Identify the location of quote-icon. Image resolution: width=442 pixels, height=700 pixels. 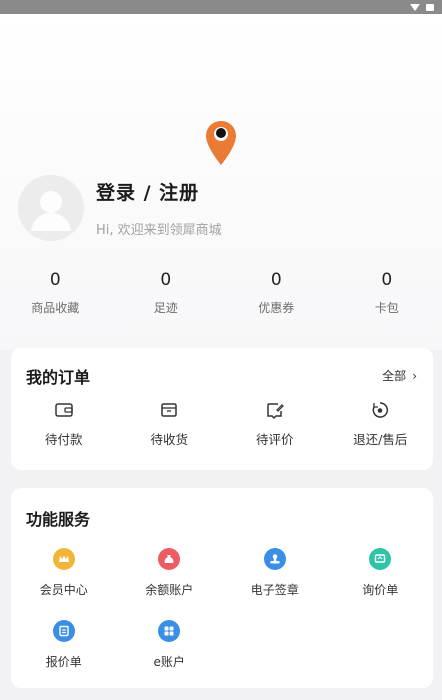
(63, 631).